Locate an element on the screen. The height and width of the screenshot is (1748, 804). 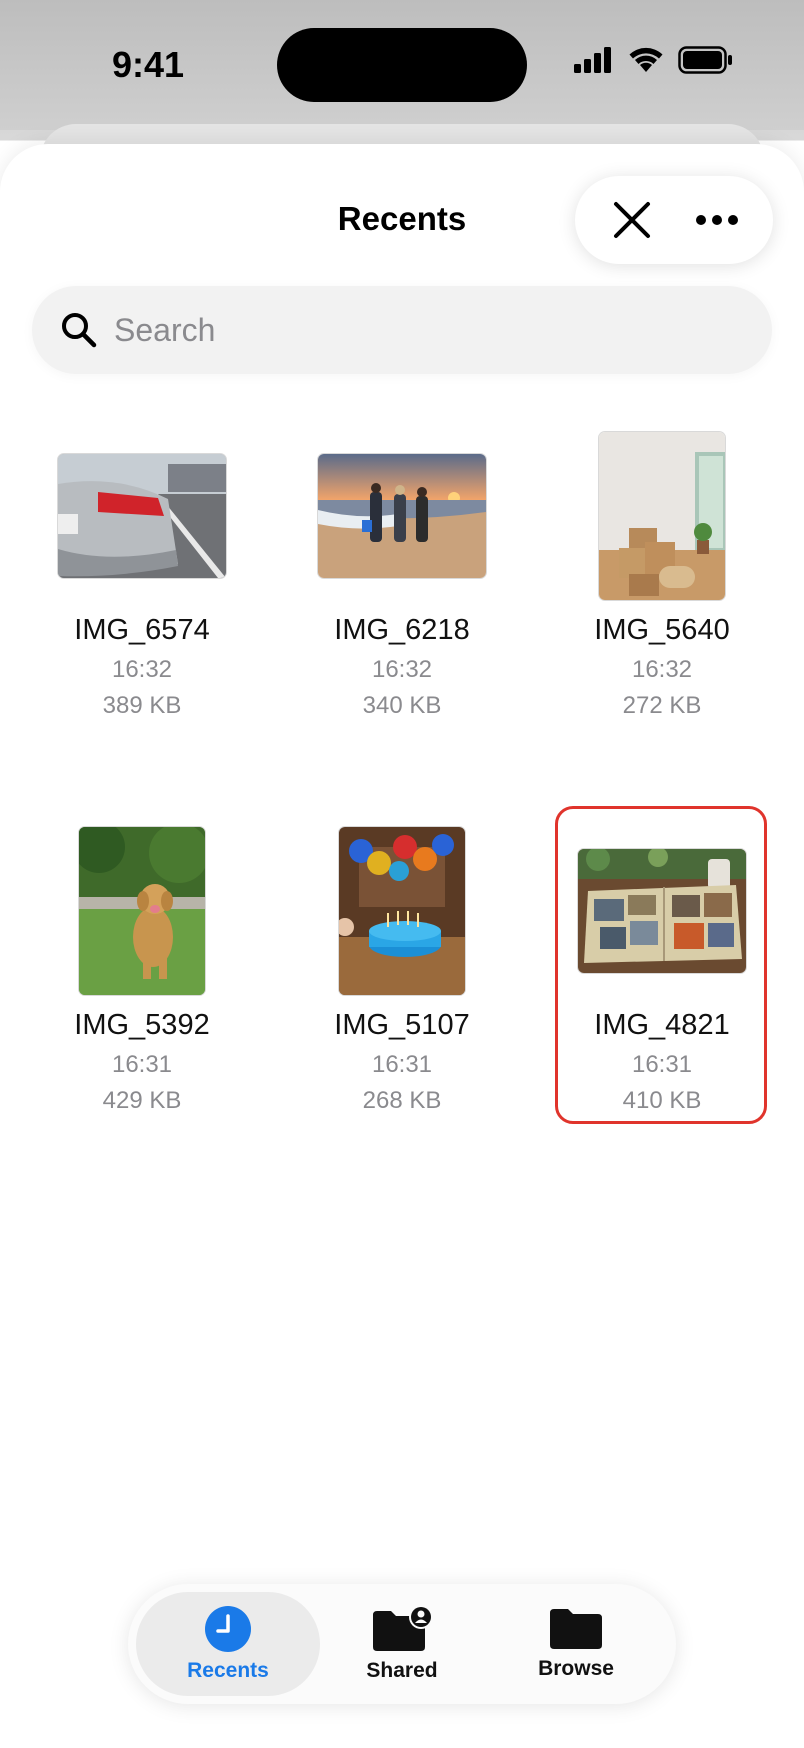
dynamic-island is located at coordinates (402, 65).